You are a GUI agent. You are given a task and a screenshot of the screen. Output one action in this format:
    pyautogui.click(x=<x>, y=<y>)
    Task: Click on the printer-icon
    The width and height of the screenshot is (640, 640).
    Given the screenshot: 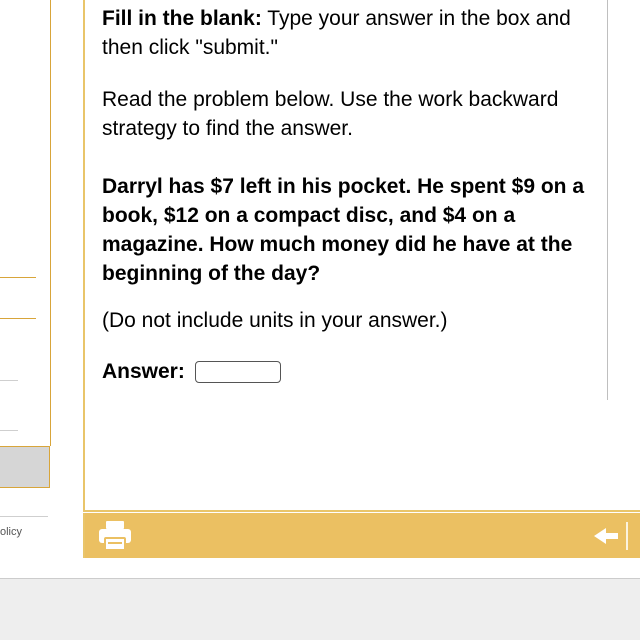 What is the action you would take?
    pyautogui.click(x=115, y=536)
    